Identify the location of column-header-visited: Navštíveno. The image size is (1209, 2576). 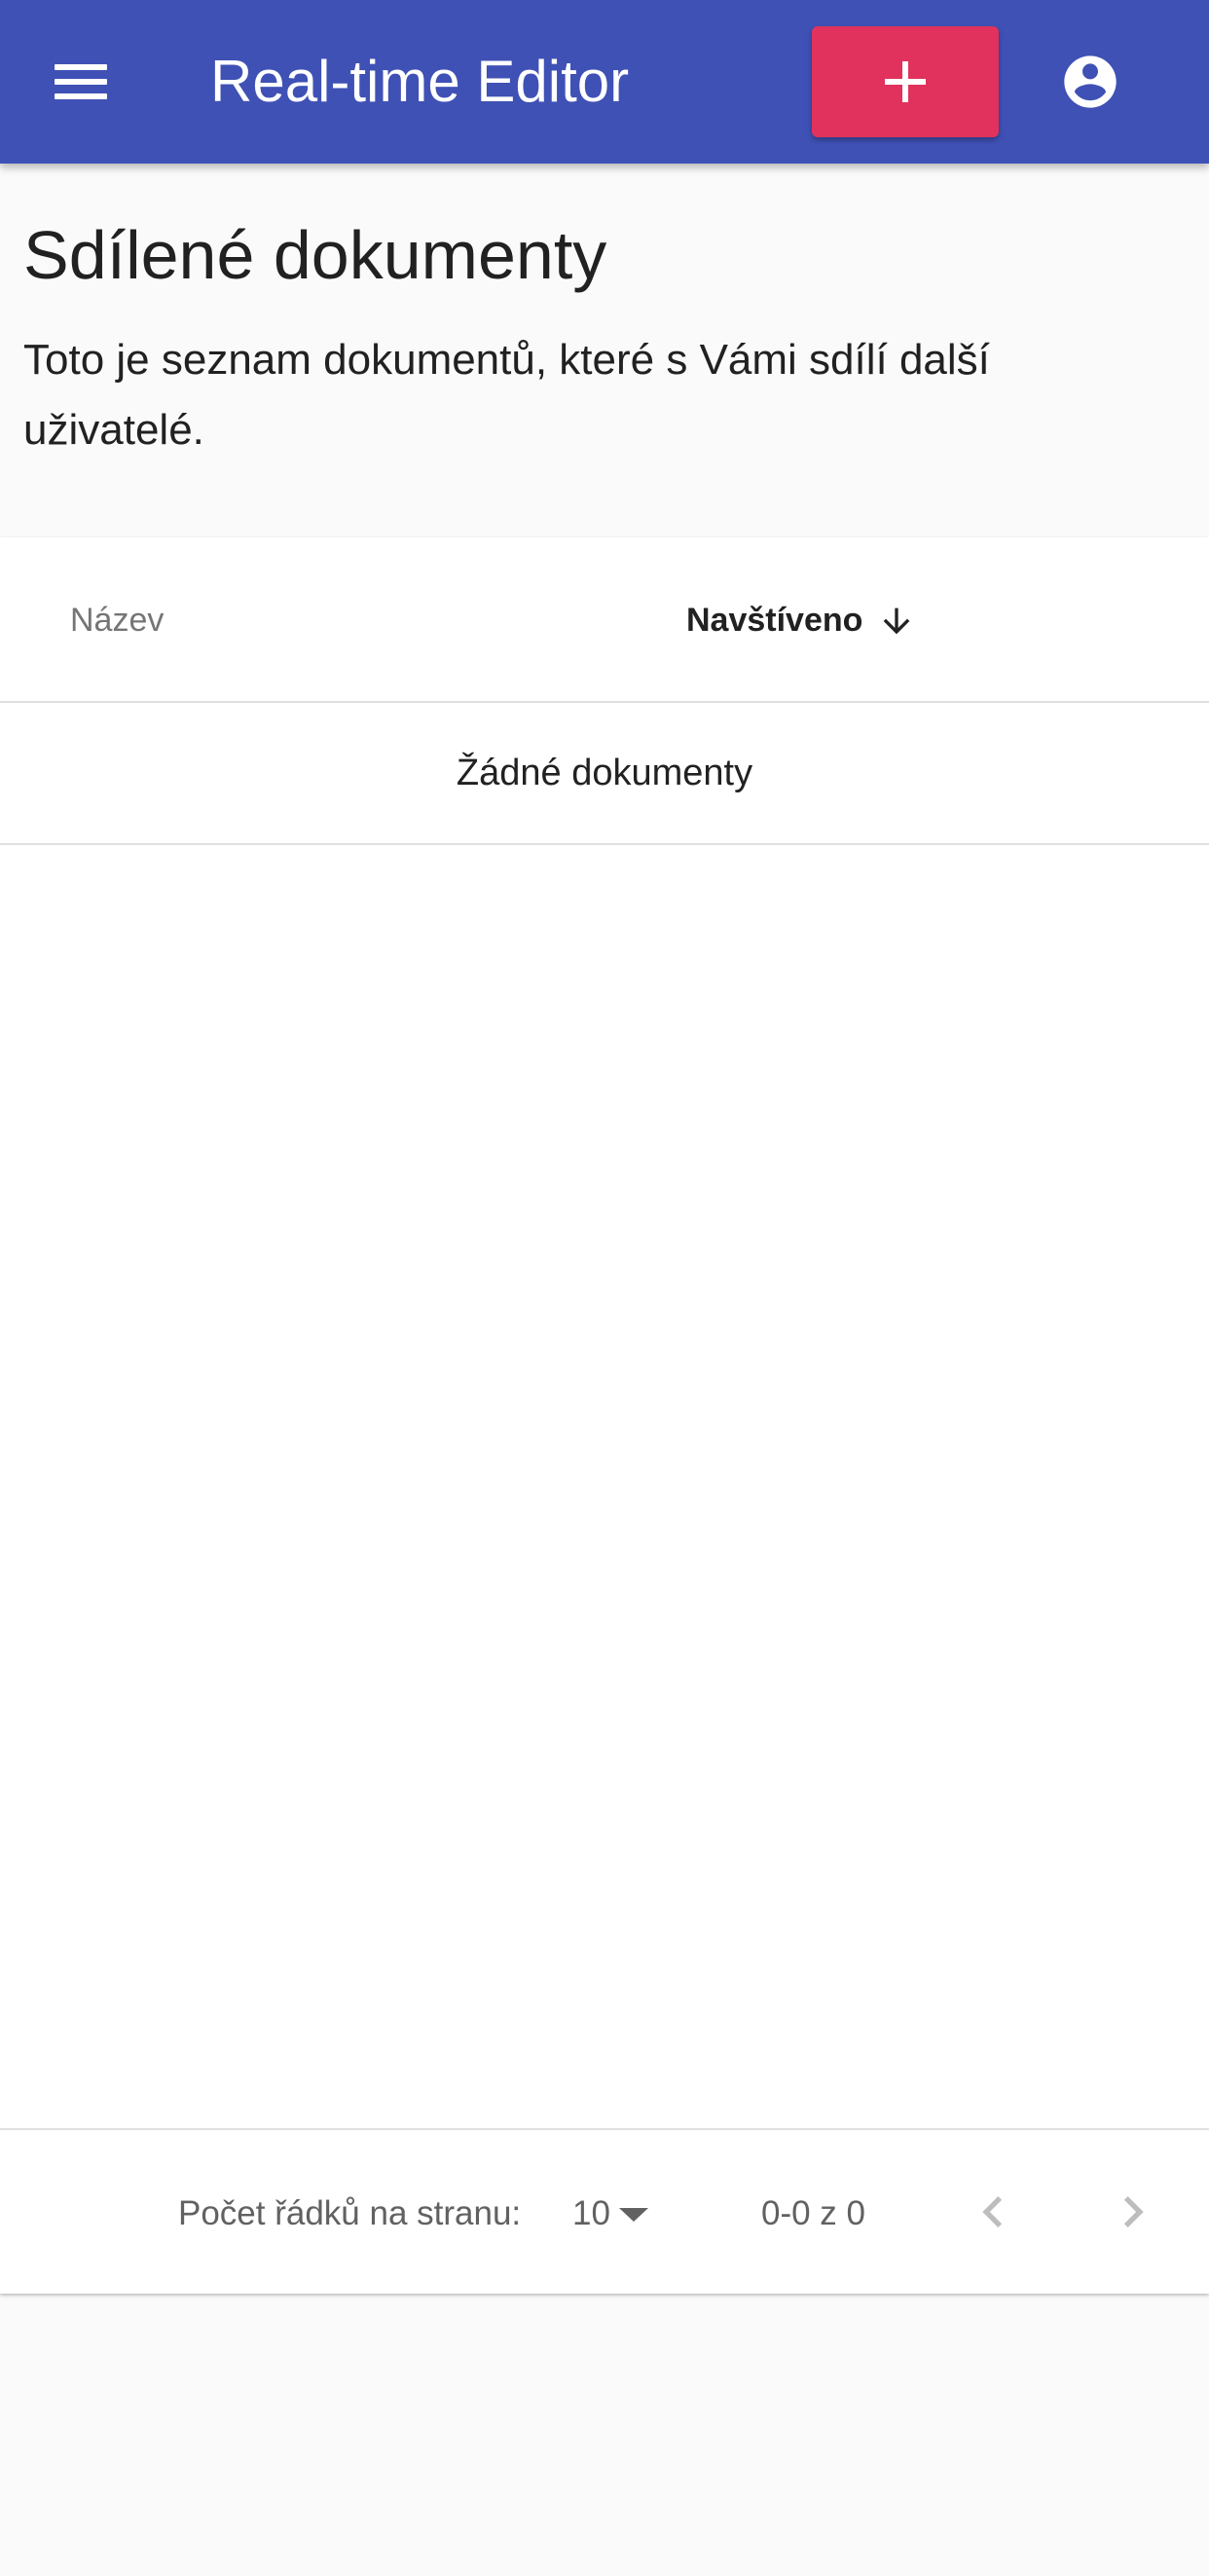
(798, 620).